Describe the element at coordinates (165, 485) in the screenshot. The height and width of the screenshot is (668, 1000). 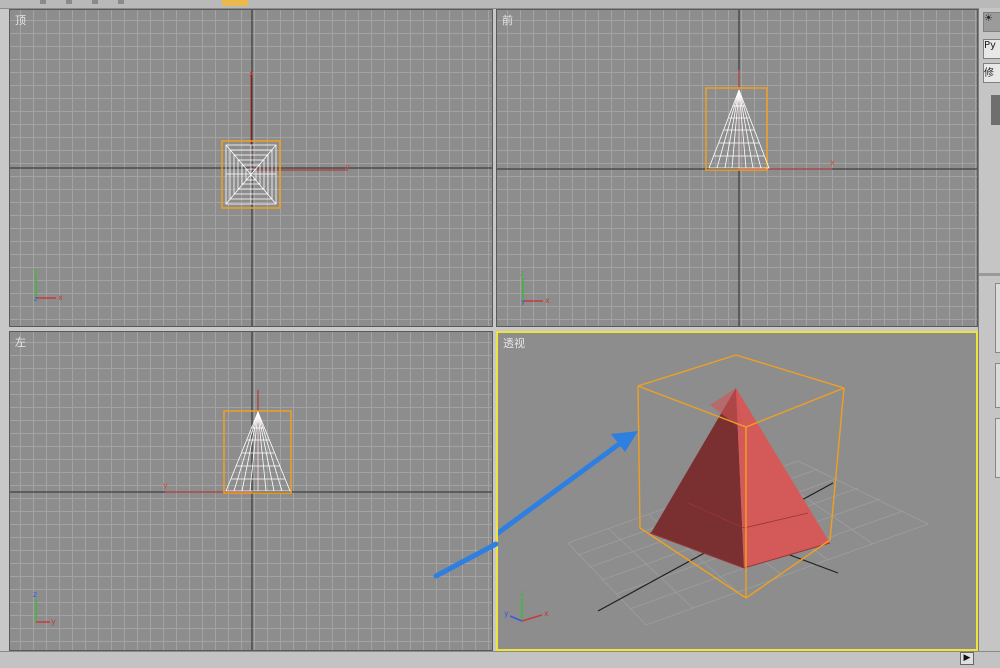
I see `gizmo-y-label: y` at that location.